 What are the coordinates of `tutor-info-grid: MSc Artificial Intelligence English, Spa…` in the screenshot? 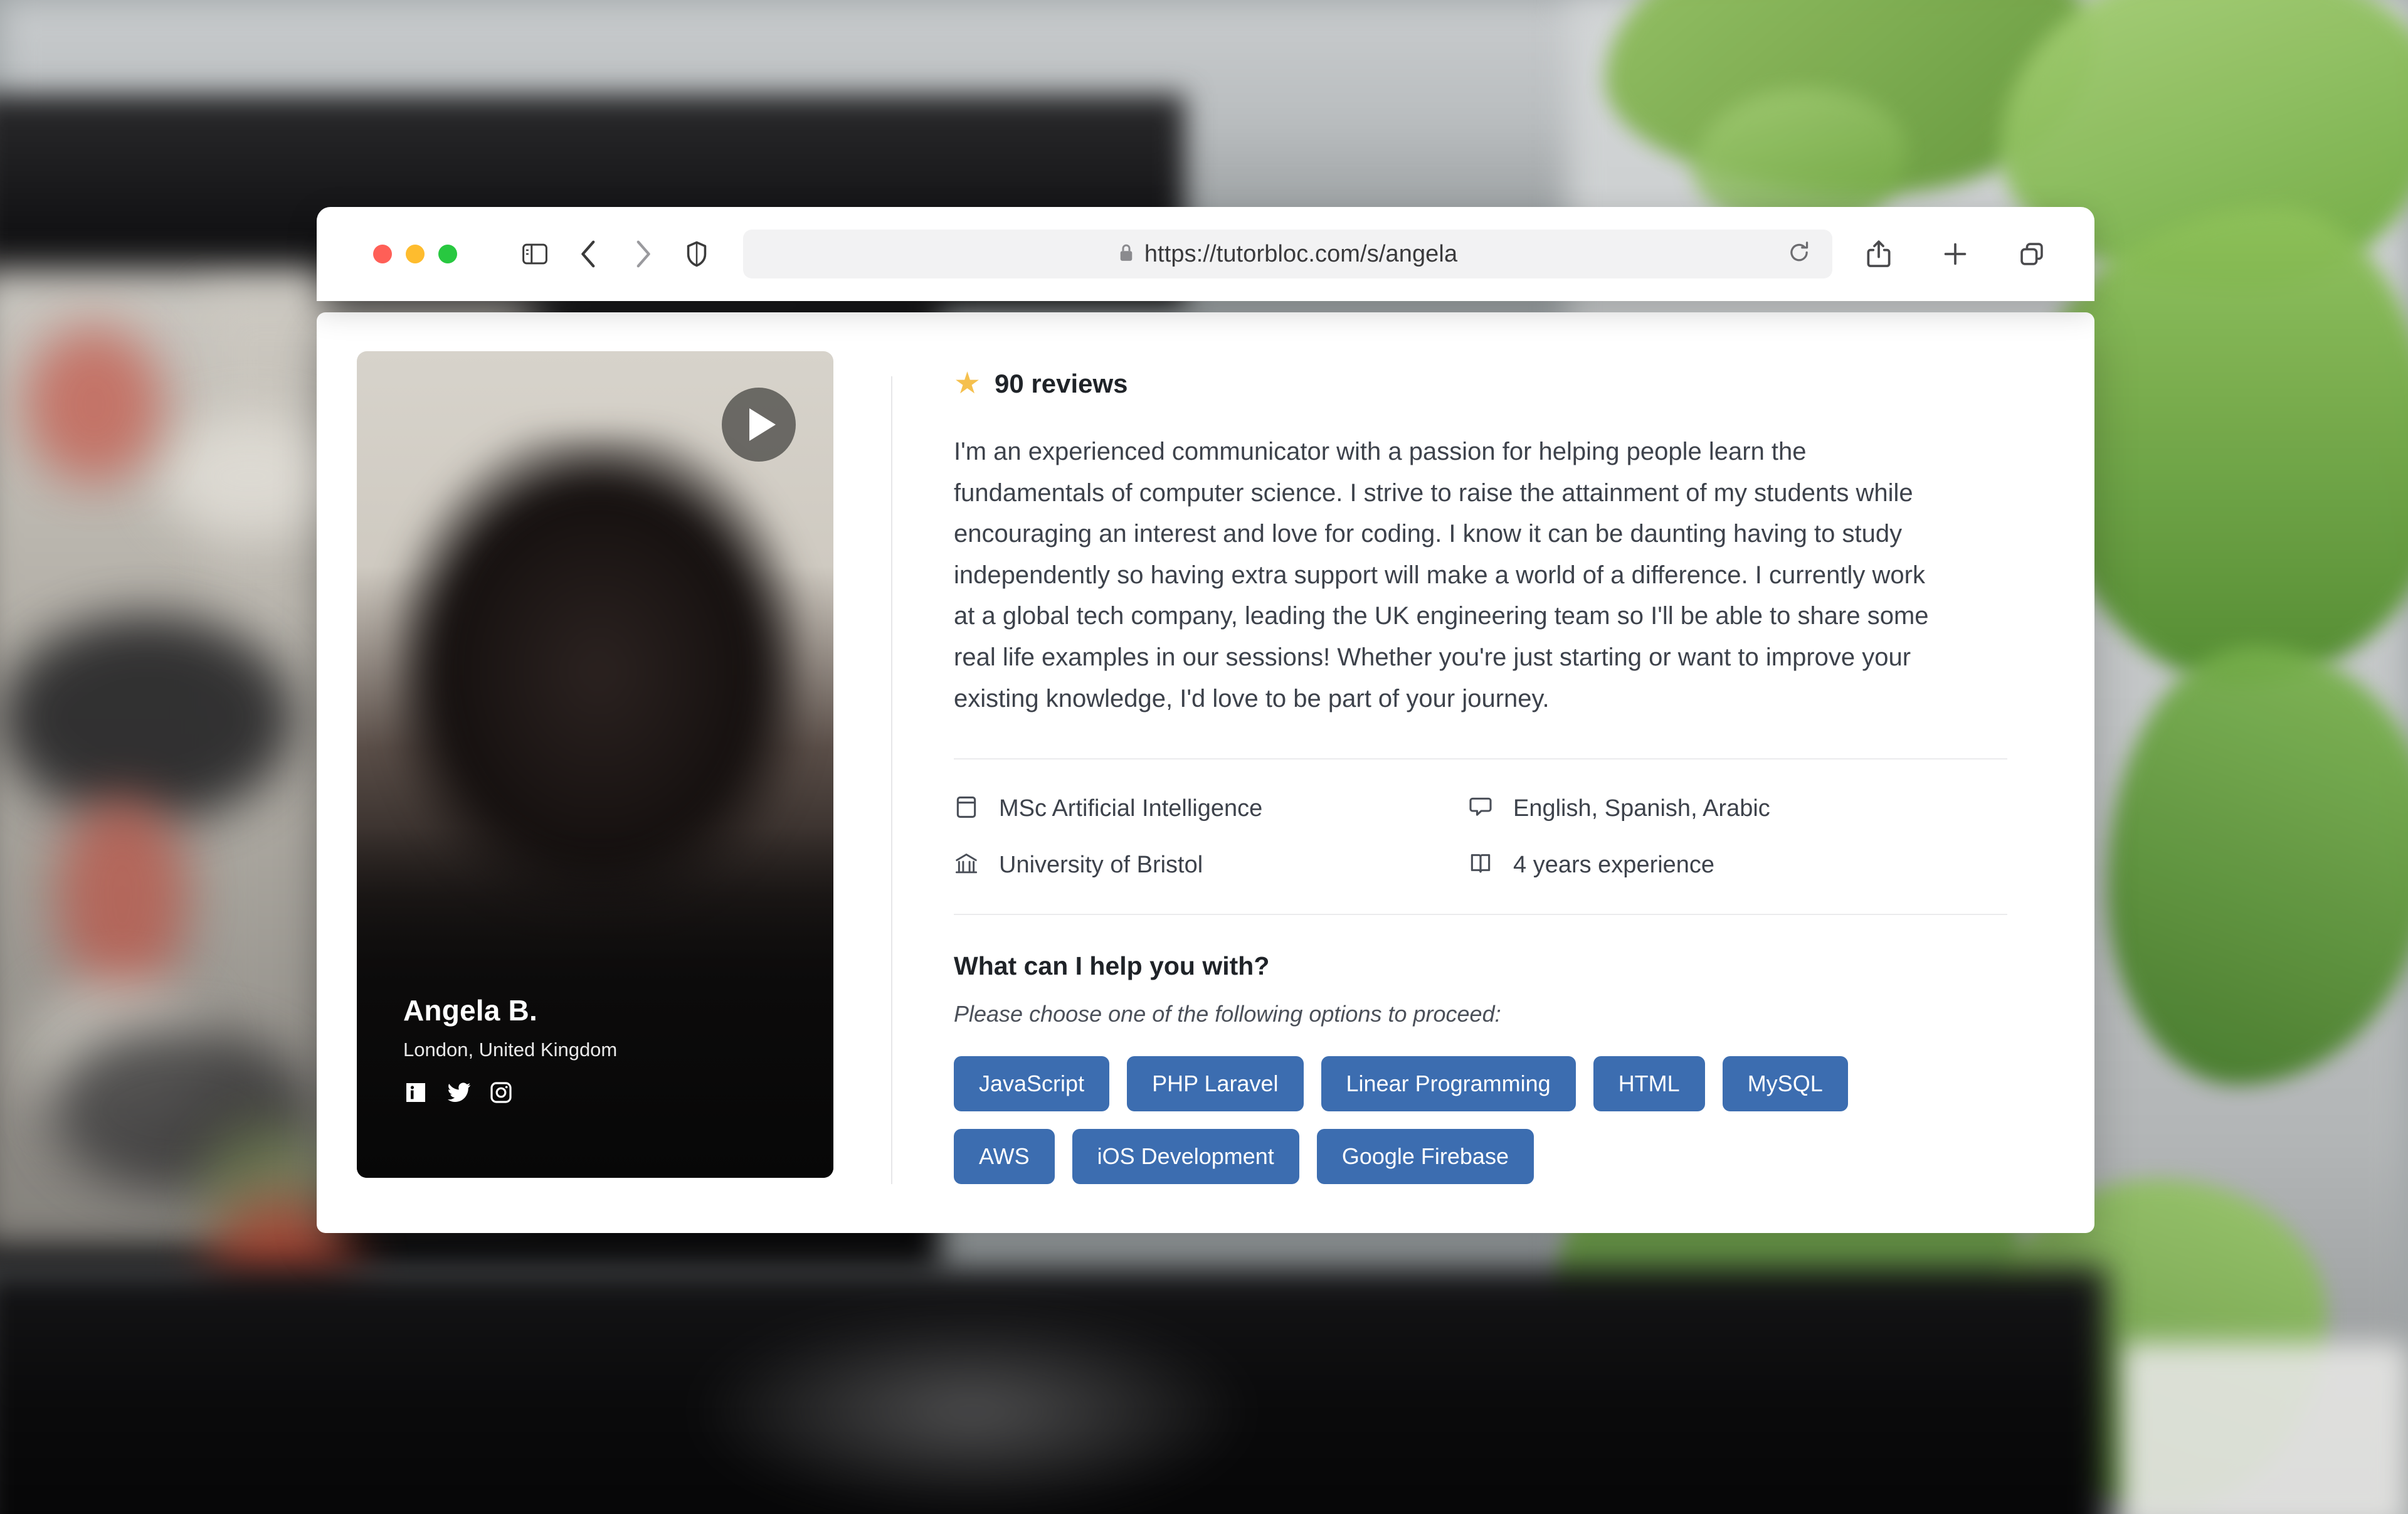 It's located at (1480, 837).